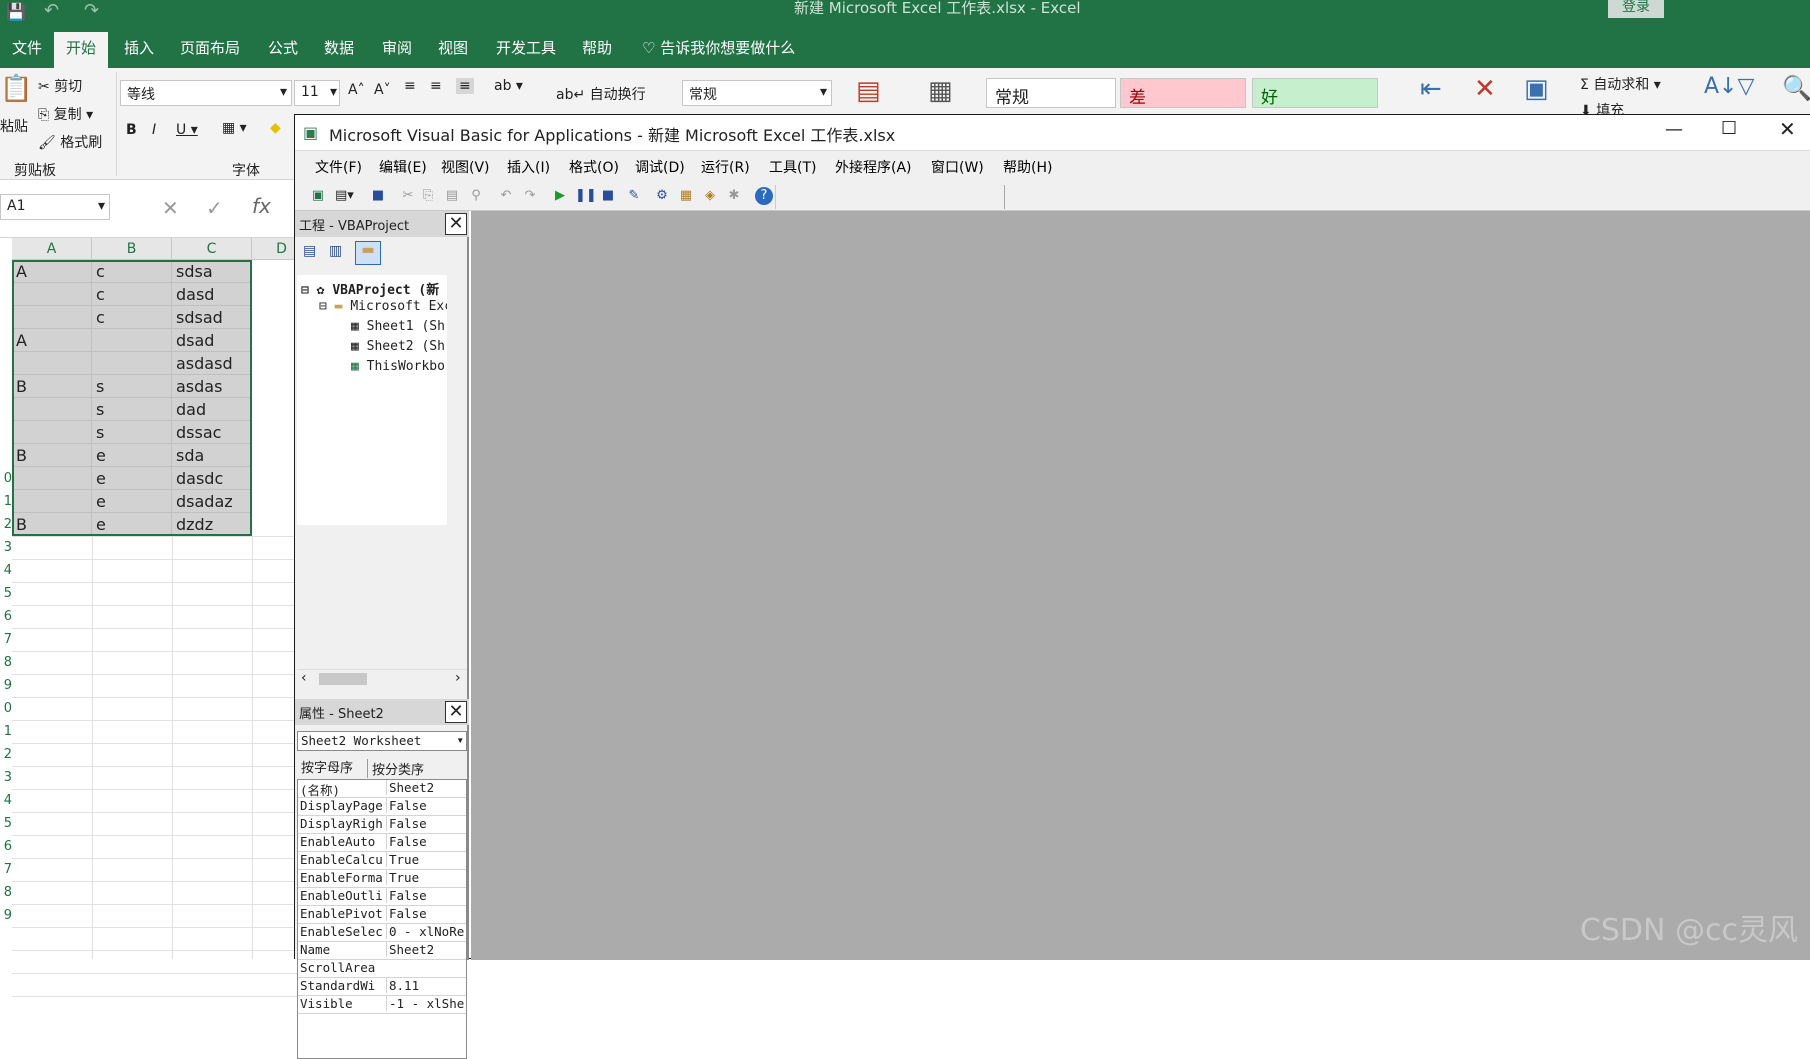 This screenshot has height=1059, width=1810. Describe the element at coordinates (686, 196) in the screenshot. I see `properties-icon: ▦` at that location.